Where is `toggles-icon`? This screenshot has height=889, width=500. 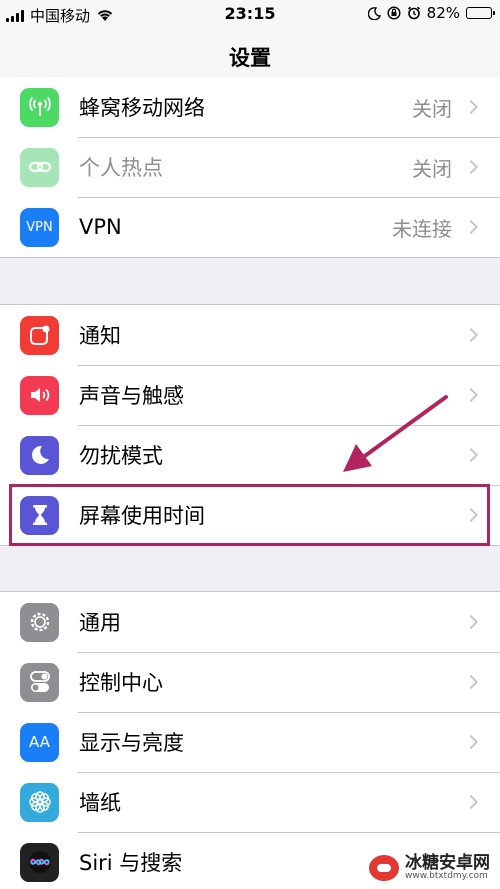 toggles-icon is located at coordinates (39, 682).